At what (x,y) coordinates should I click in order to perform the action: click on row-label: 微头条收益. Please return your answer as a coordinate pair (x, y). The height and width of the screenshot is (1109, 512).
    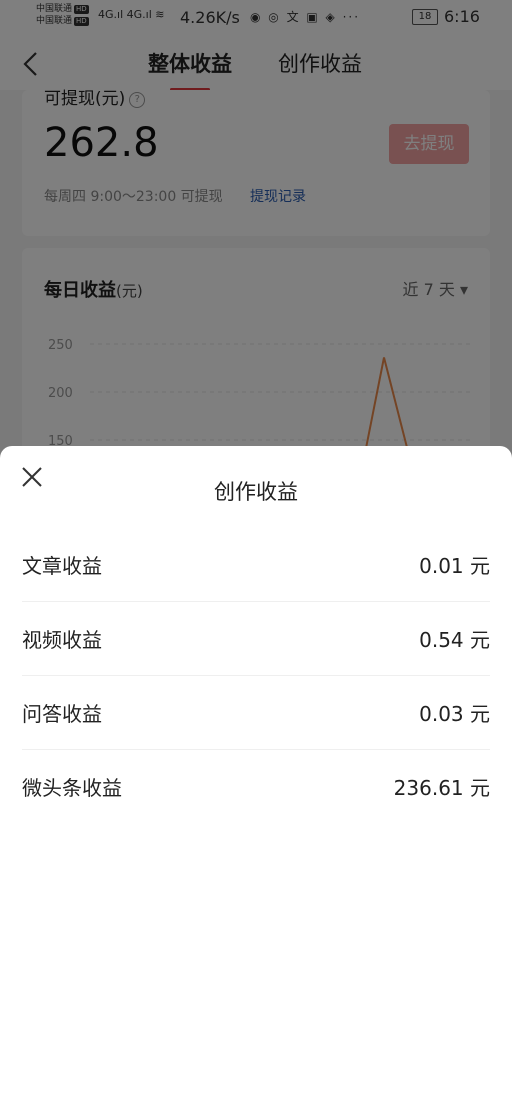
    Looking at the image, I should click on (72, 788).